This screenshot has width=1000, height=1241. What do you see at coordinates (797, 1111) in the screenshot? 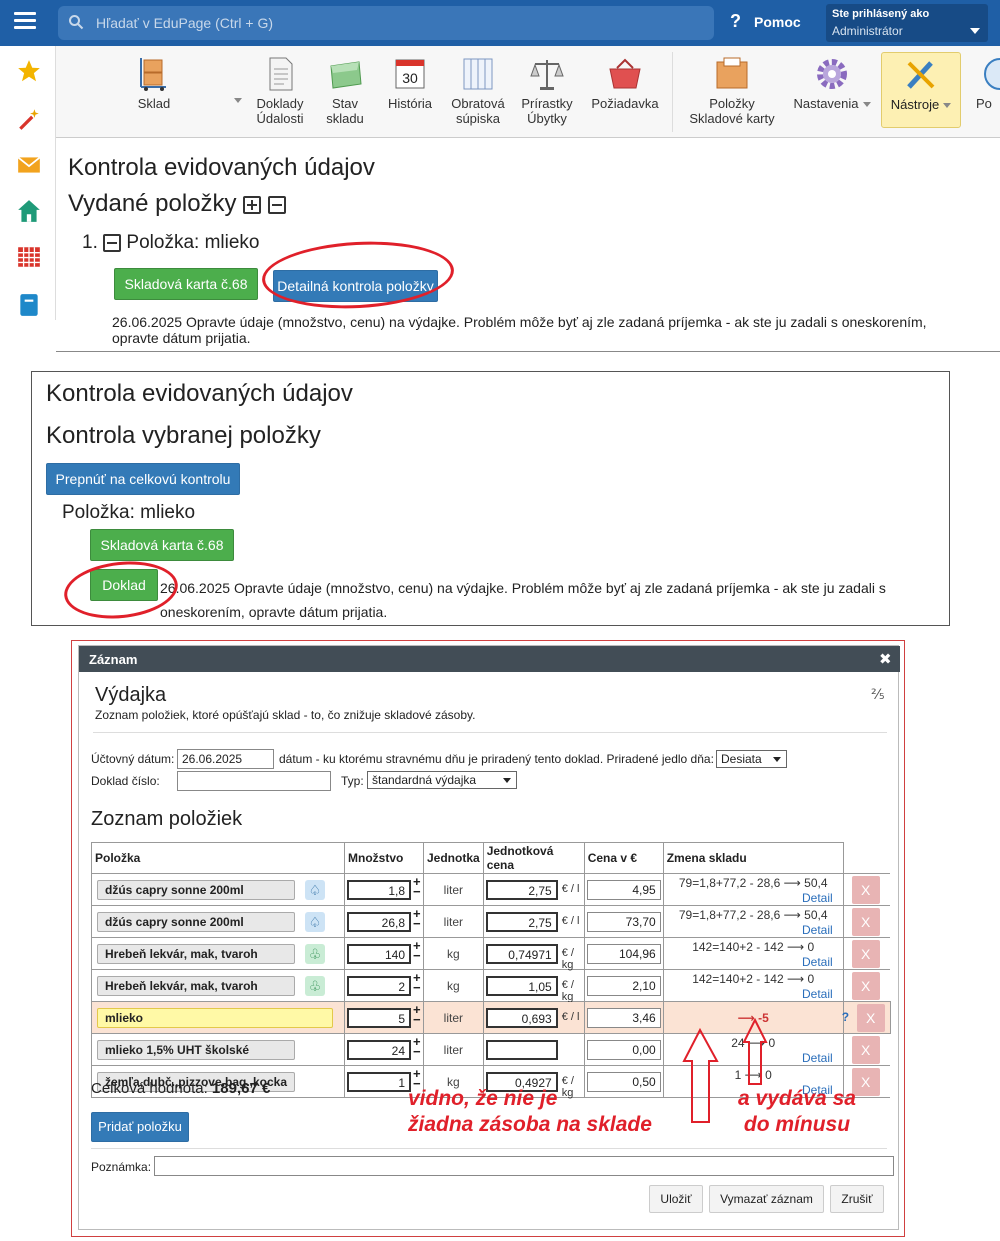
I see `annotation-negative-stock: a vydáva sa do mínusu` at bounding box center [797, 1111].